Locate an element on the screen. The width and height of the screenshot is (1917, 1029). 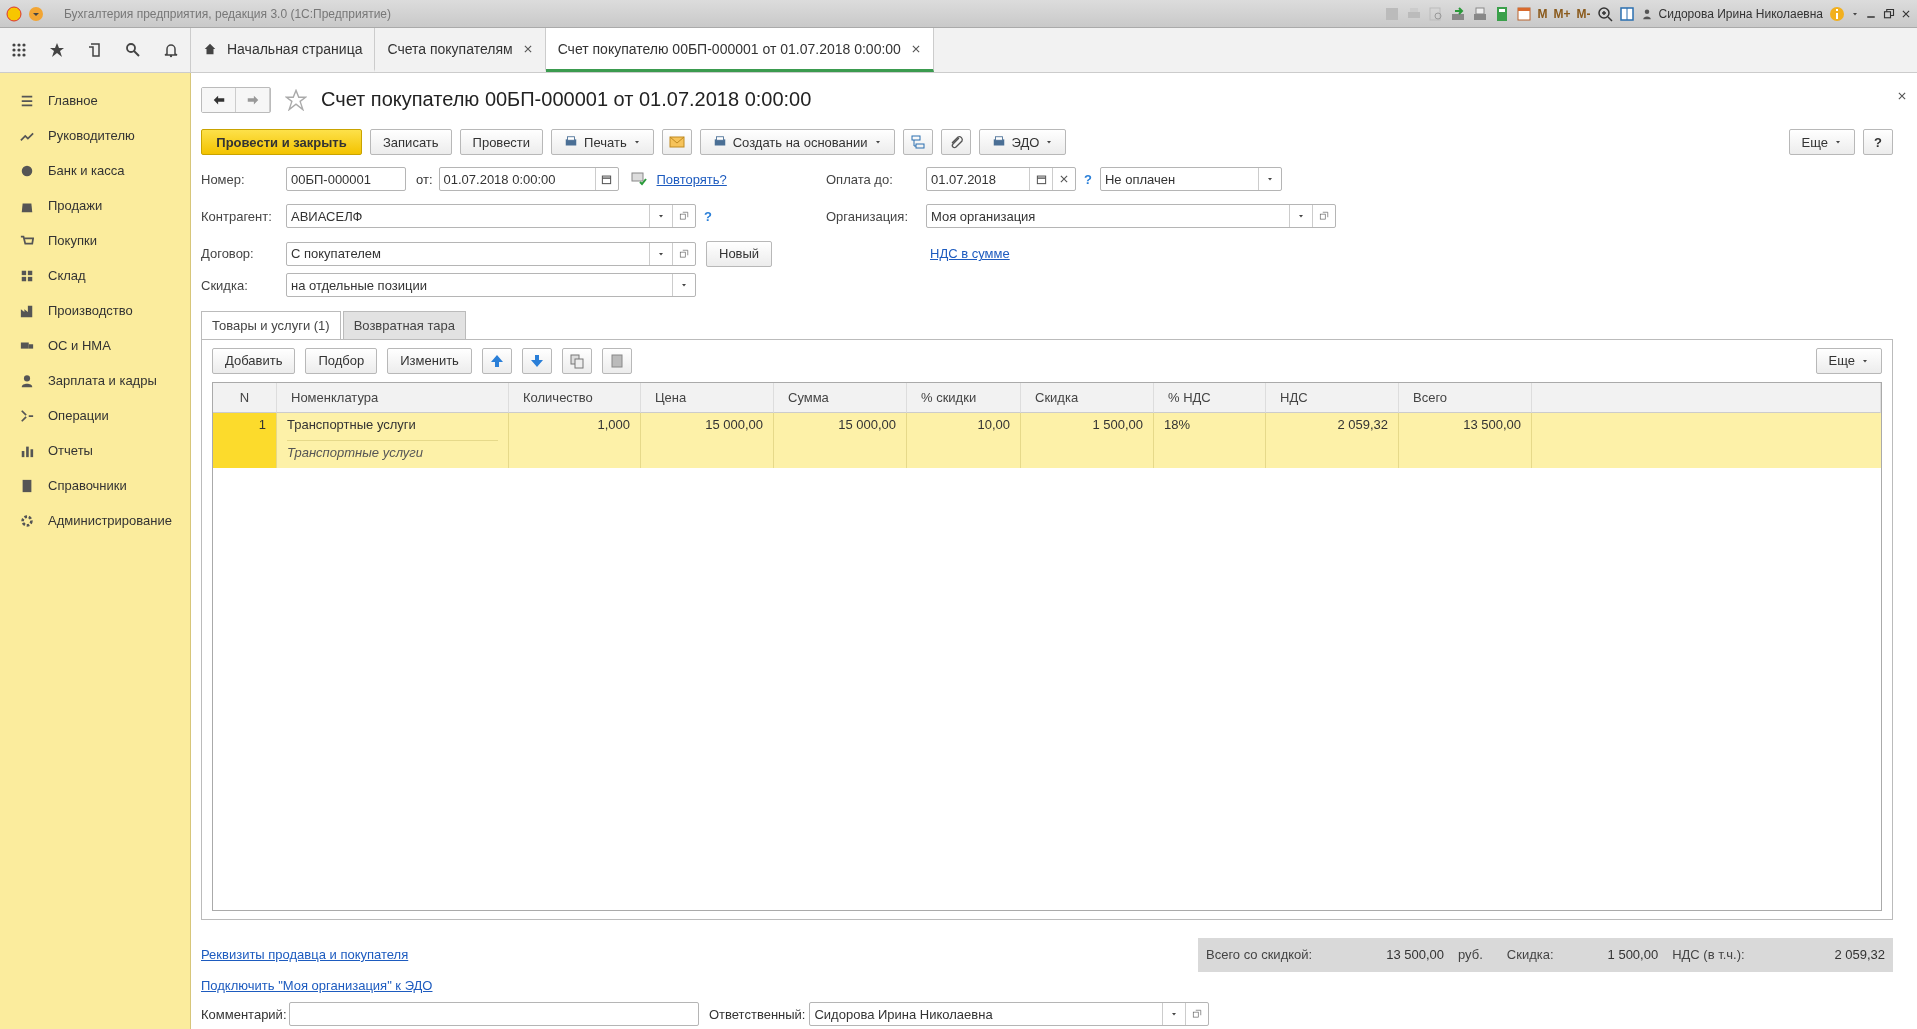
details-link: Реквизиты продавца и покупателя is located at coordinates (305, 955).